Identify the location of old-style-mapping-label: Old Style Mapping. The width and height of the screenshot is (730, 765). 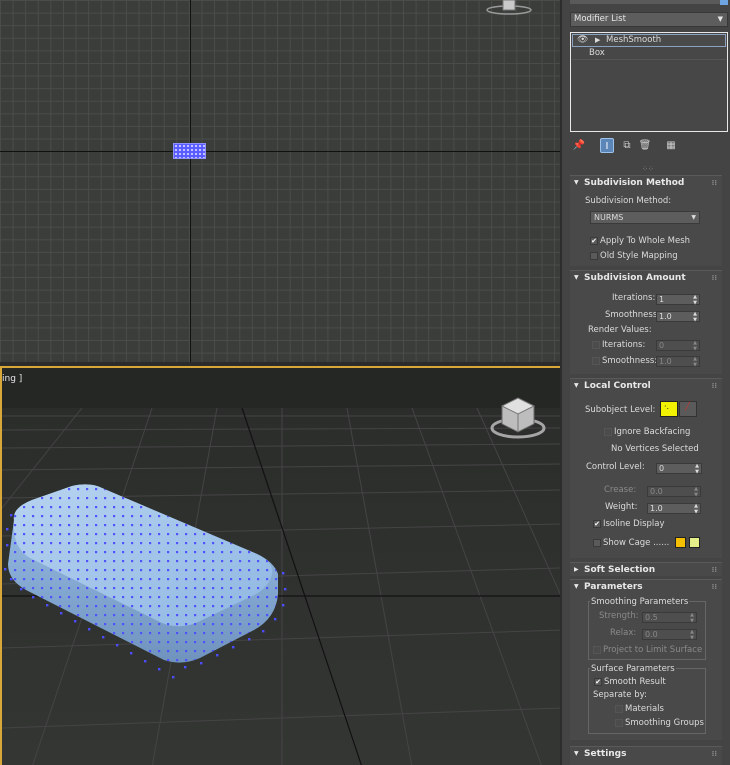
(639, 256).